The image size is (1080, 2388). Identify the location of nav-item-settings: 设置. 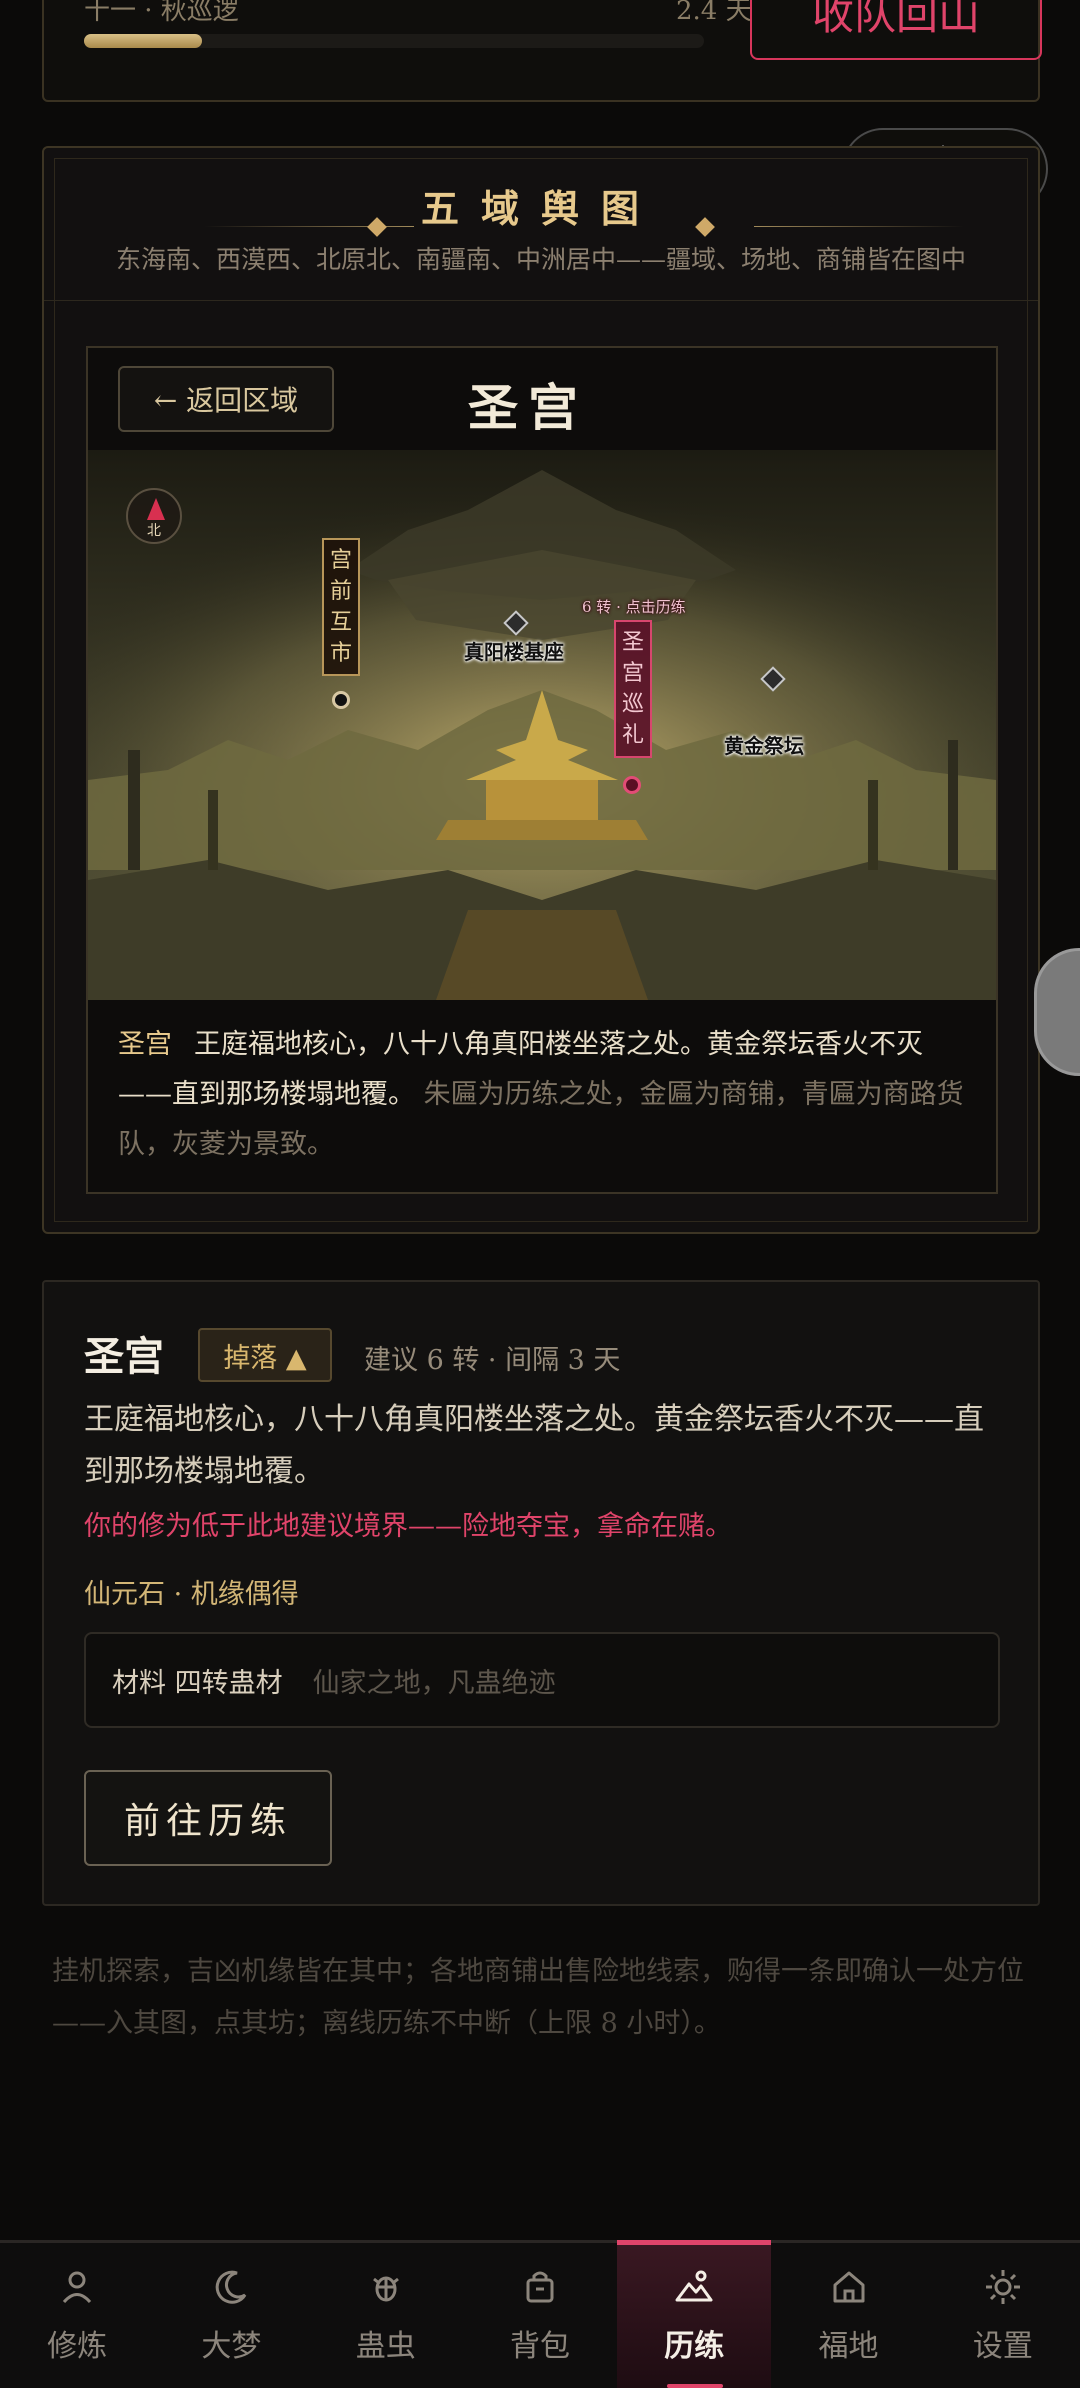
(1003, 2315).